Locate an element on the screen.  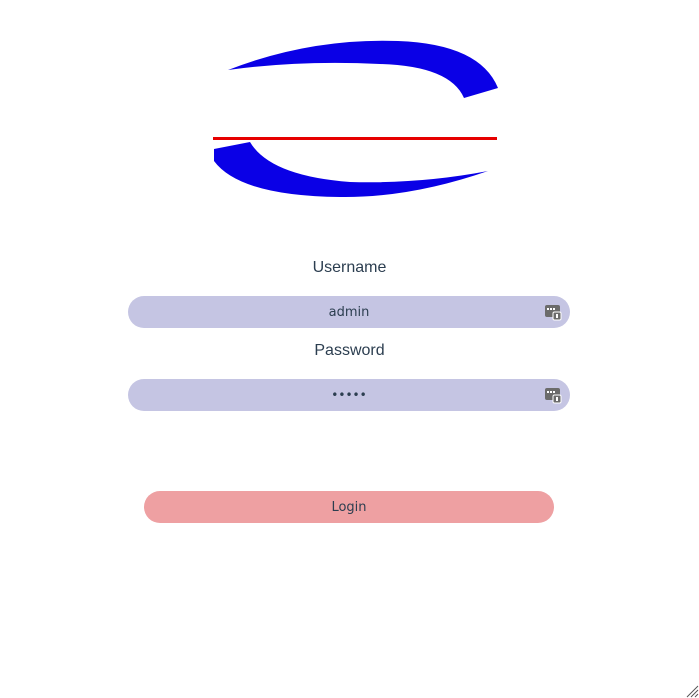
username-label: Username is located at coordinates (349, 267).